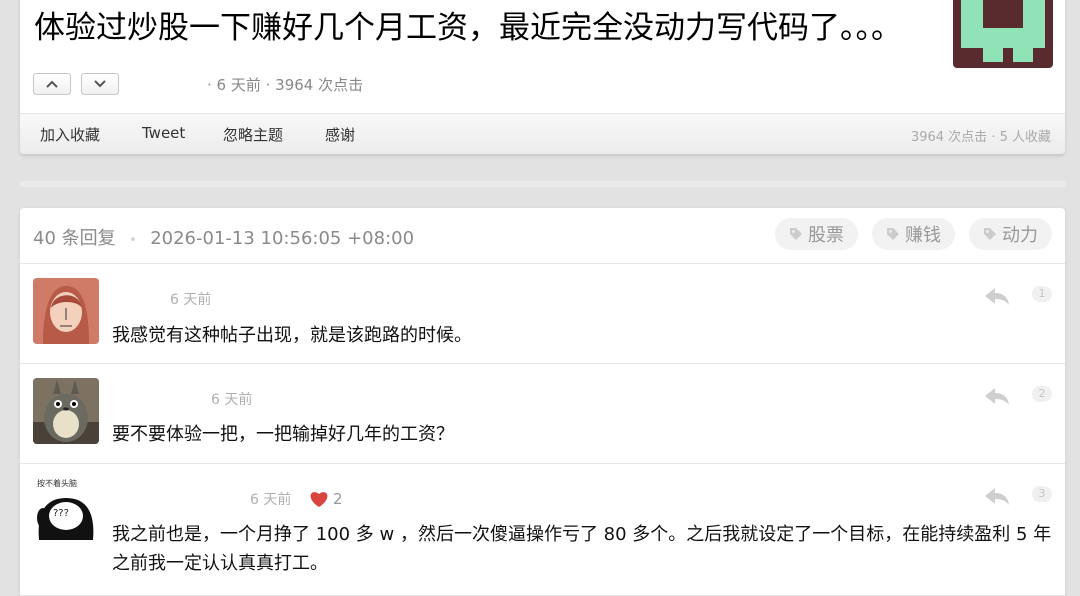 The height and width of the screenshot is (596, 1080). Describe the element at coordinates (468, 28) in the screenshot. I see `topic-title: 体验过炒股一下赚好几个月工资，最近完全没动力写代码了。。。` at that location.